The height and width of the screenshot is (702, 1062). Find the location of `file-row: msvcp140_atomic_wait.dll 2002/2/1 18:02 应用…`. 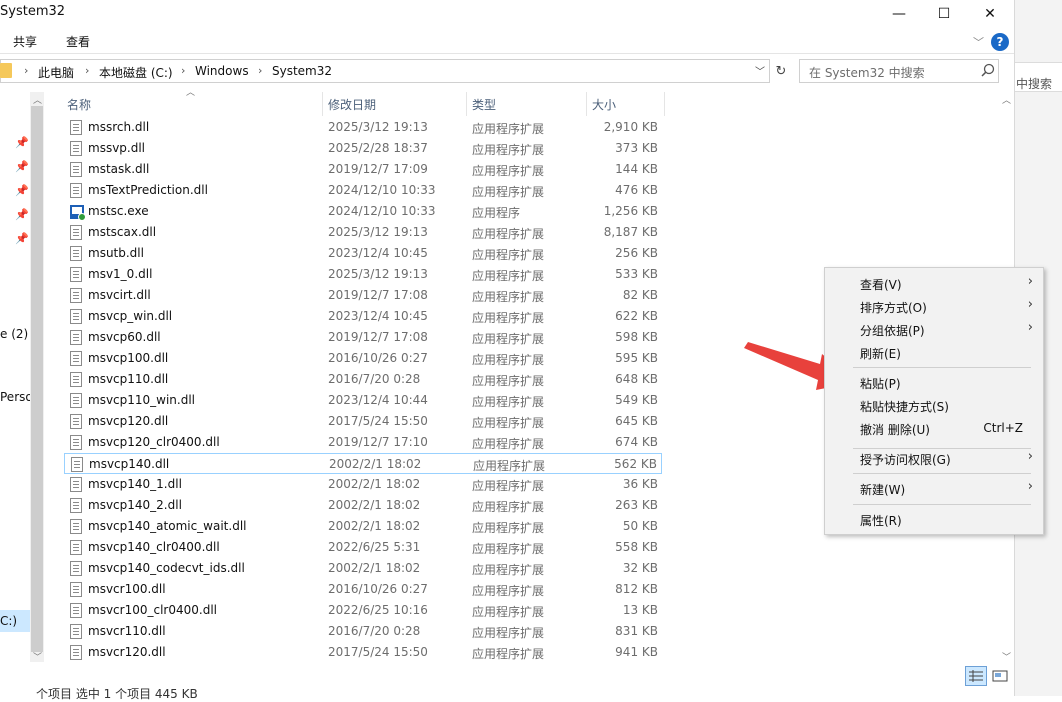

file-row: msvcp140_atomic_wait.dll 2002/2/1 18:02 应用… is located at coordinates (363, 526).